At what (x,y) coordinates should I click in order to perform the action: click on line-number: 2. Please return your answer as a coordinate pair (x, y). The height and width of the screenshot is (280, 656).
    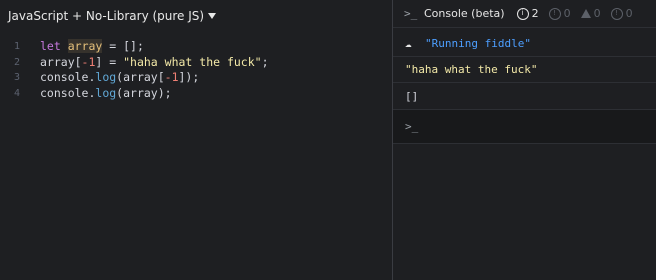
    Looking at the image, I should click on (16, 62).